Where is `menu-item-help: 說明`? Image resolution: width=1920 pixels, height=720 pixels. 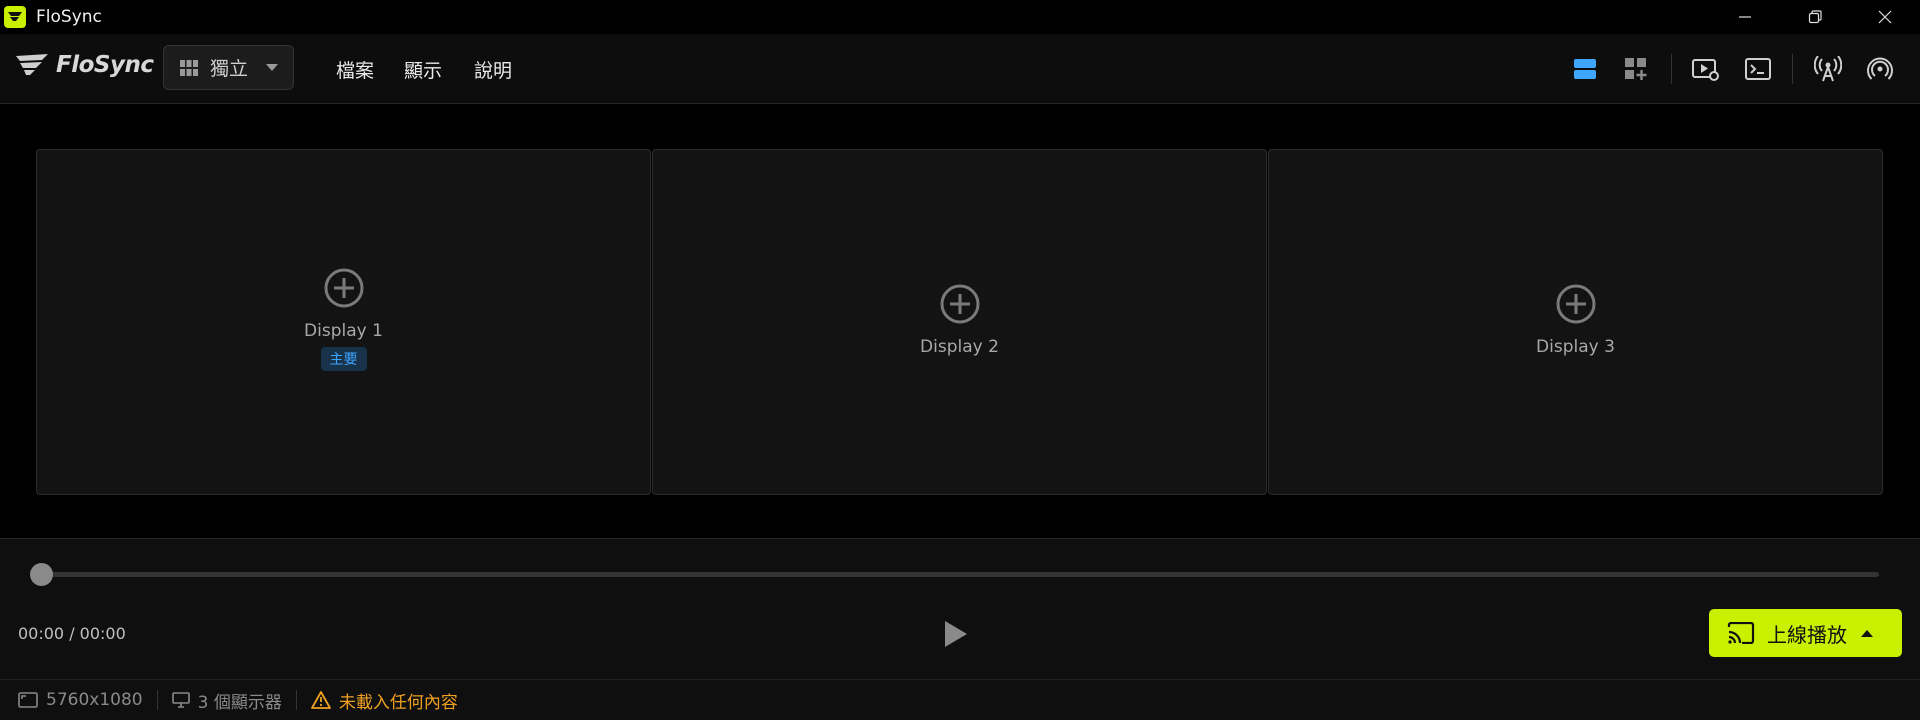 menu-item-help: 說明 is located at coordinates (493, 69).